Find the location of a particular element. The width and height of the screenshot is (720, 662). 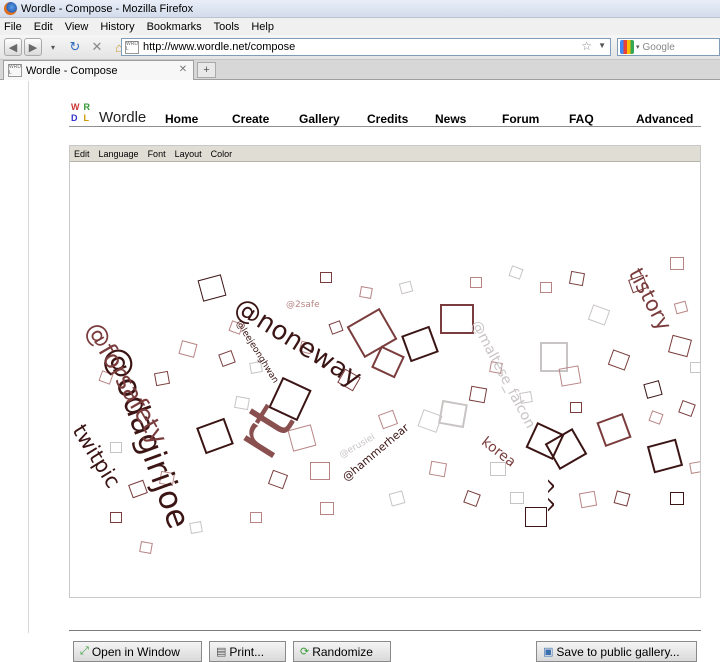

url-bar: WRDL http://www.wordle.net/compose ☆ ▼ is located at coordinates (366, 47).